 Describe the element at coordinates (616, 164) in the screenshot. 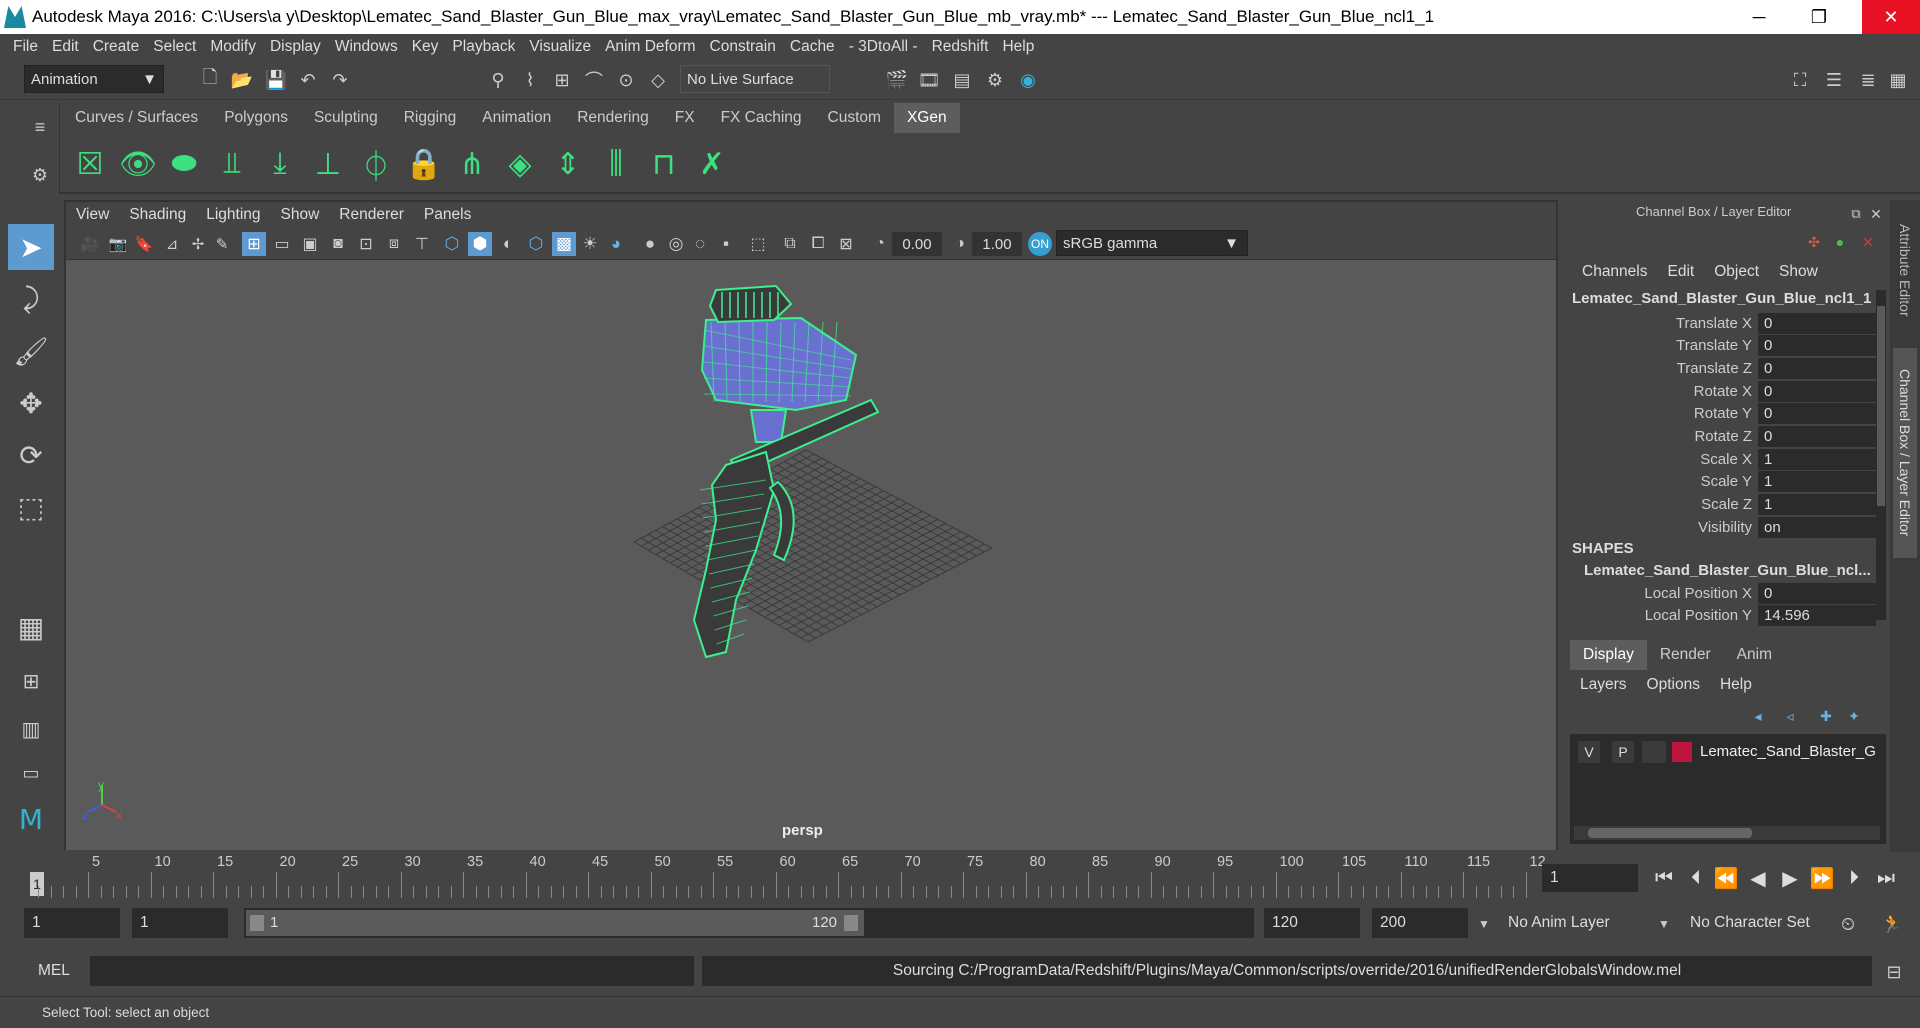

I see `xgen-guide-to-curve-icon: ⫼` at that location.